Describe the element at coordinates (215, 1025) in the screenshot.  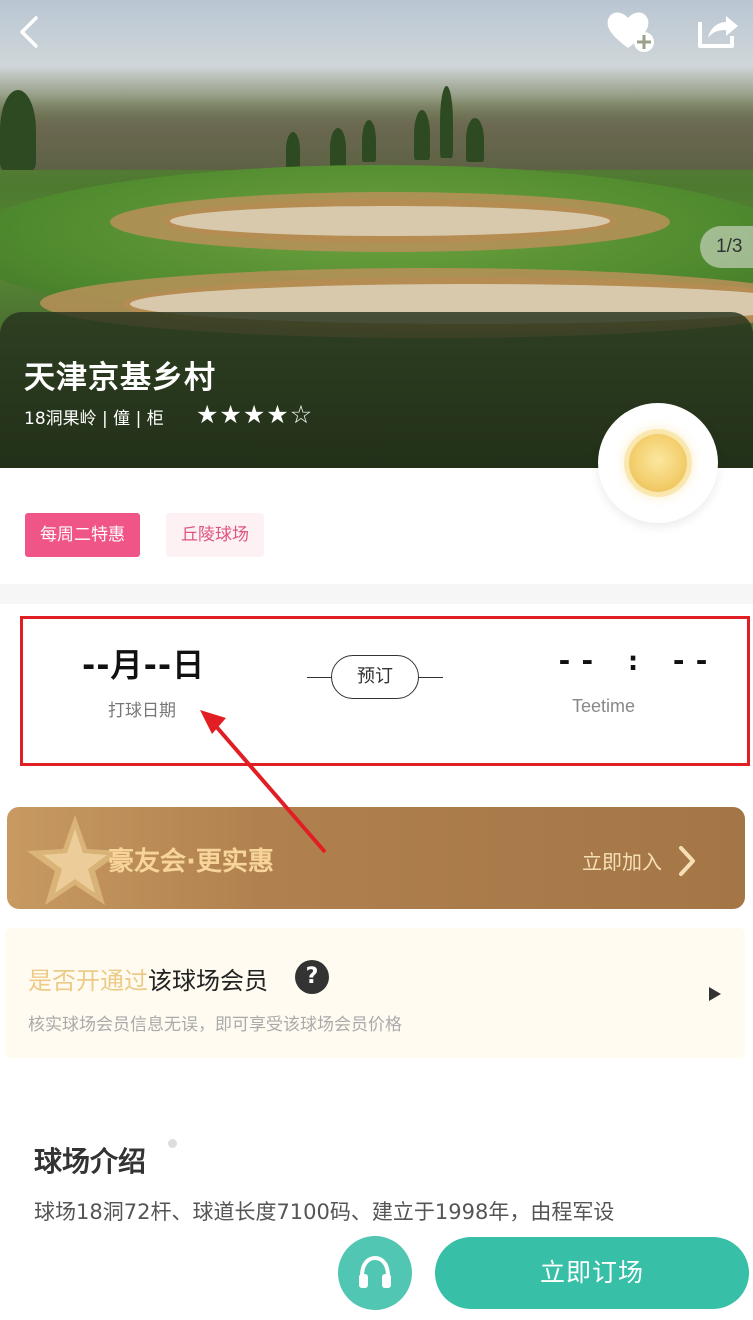
I see `member-subtitle: 核实球场会员信息无误，即可享受该球场会员价格` at that location.